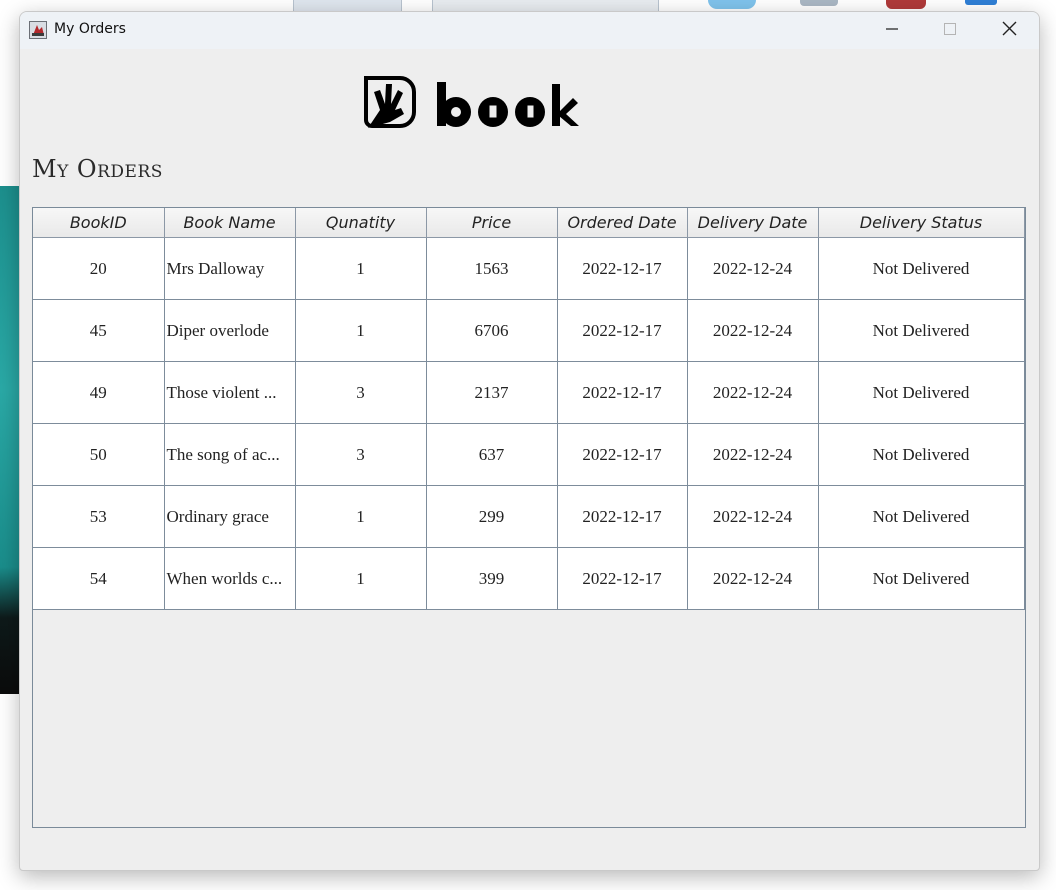 The height and width of the screenshot is (890, 1056). Describe the element at coordinates (229, 516) in the screenshot. I see `cell-book-name: Ordinary grace` at that location.